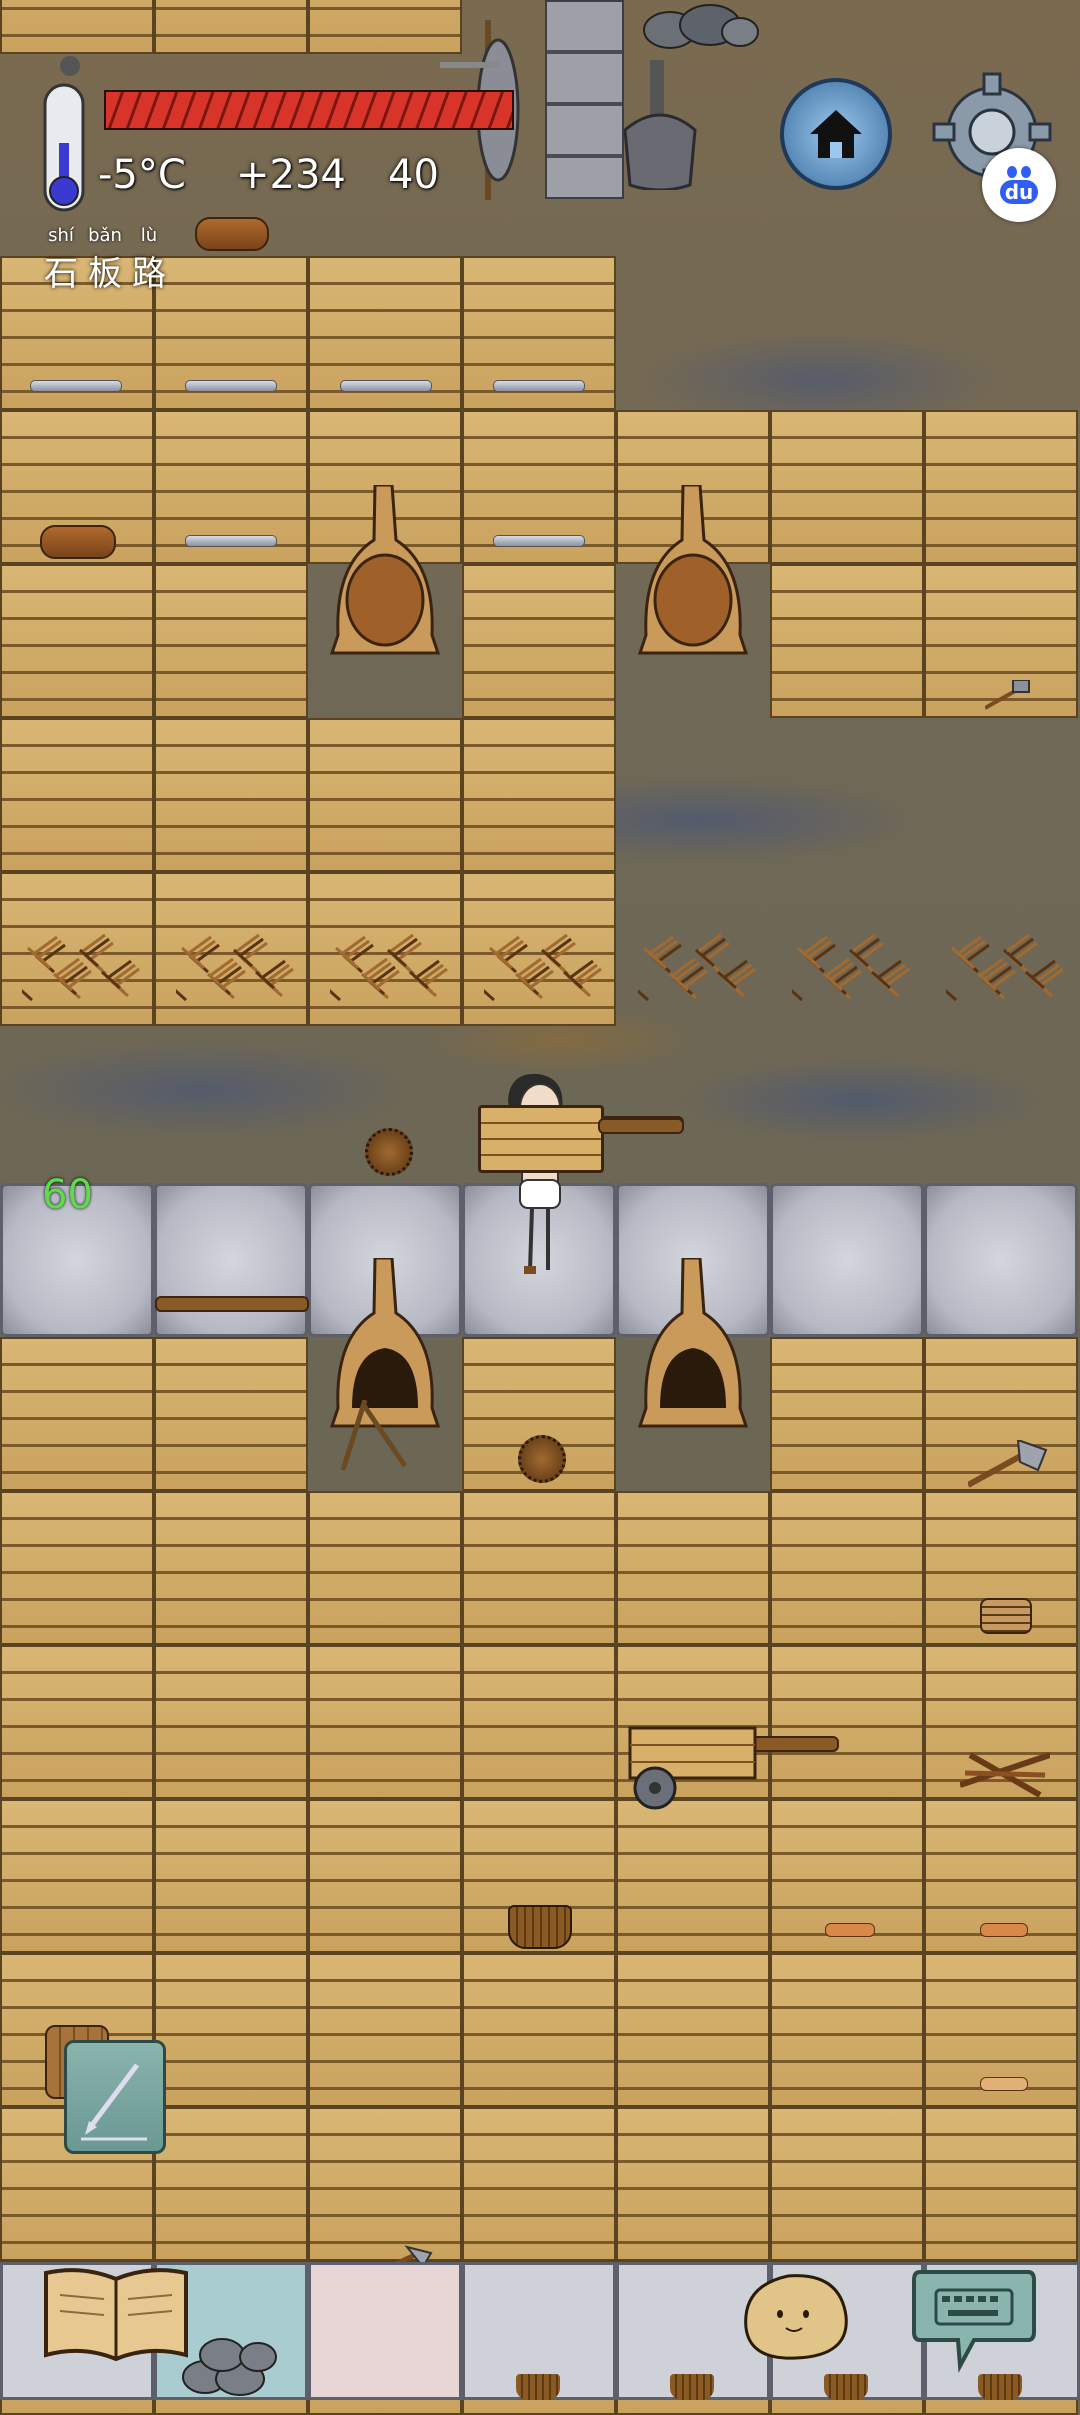  What do you see at coordinates (974, 2321) in the screenshot?
I see `keyboard-icon` at bounding box center [974, 2321].